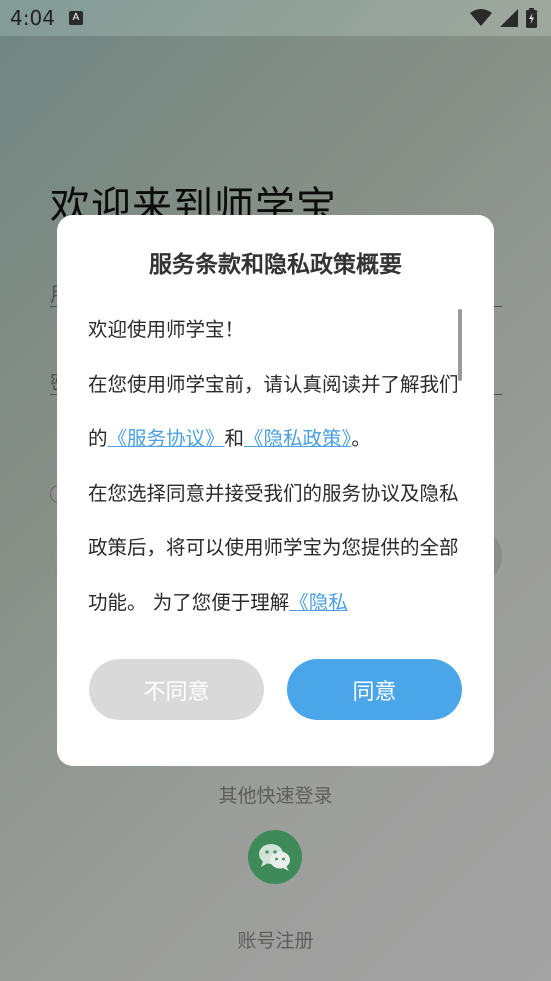  What do you see at coordinates (32, 18) in the screenshot?
I see `status-time: 4:04` at bounding box center [32, 18].